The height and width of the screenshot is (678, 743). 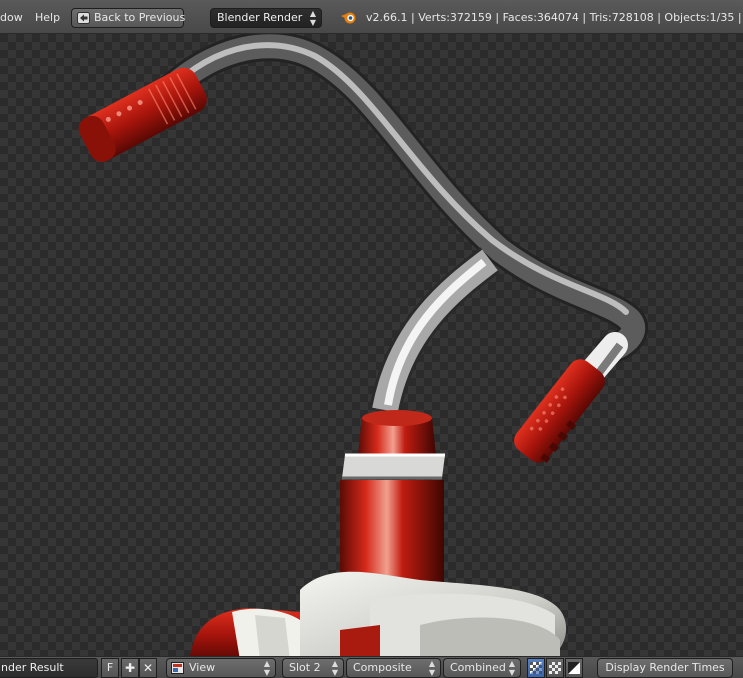 I want to click on fake-user-button: F, so click(x=110, y=668).